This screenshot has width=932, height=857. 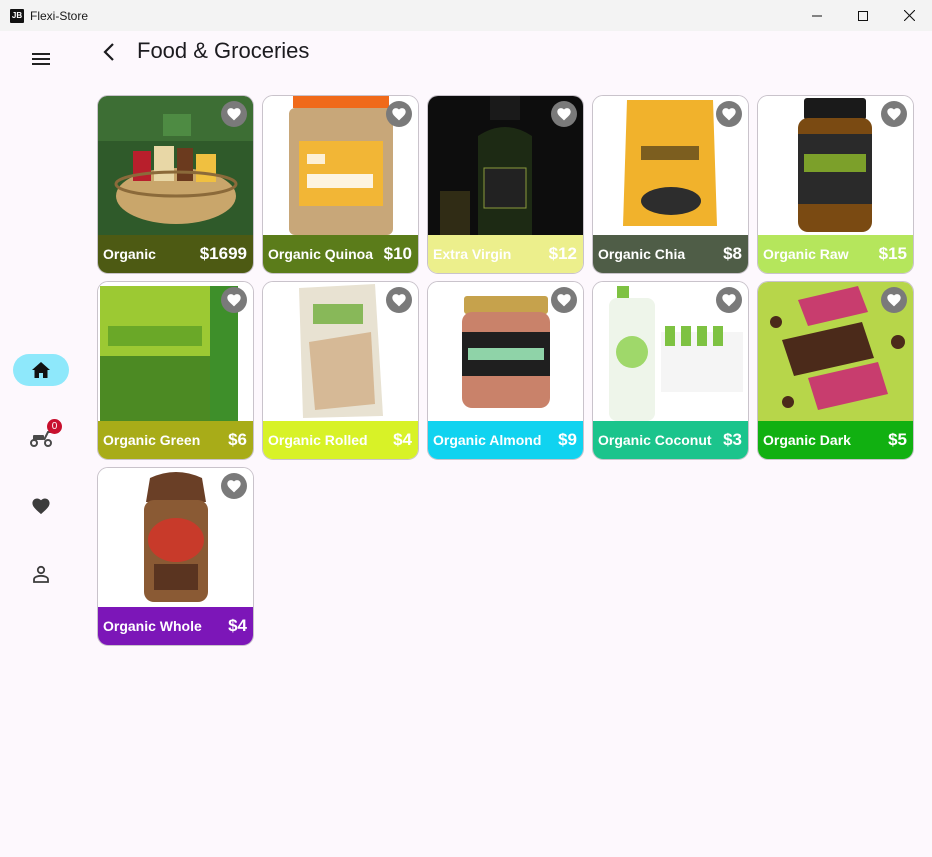 I want to click on page-title: Food & Groceries, so click(x=223, y=50).